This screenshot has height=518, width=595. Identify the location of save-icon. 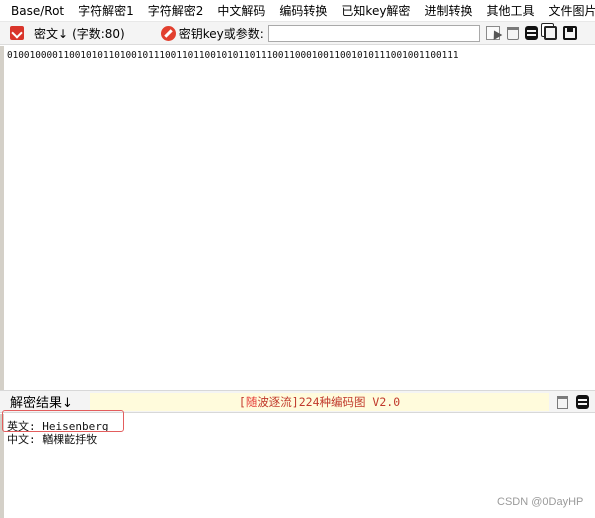
(569, 33).